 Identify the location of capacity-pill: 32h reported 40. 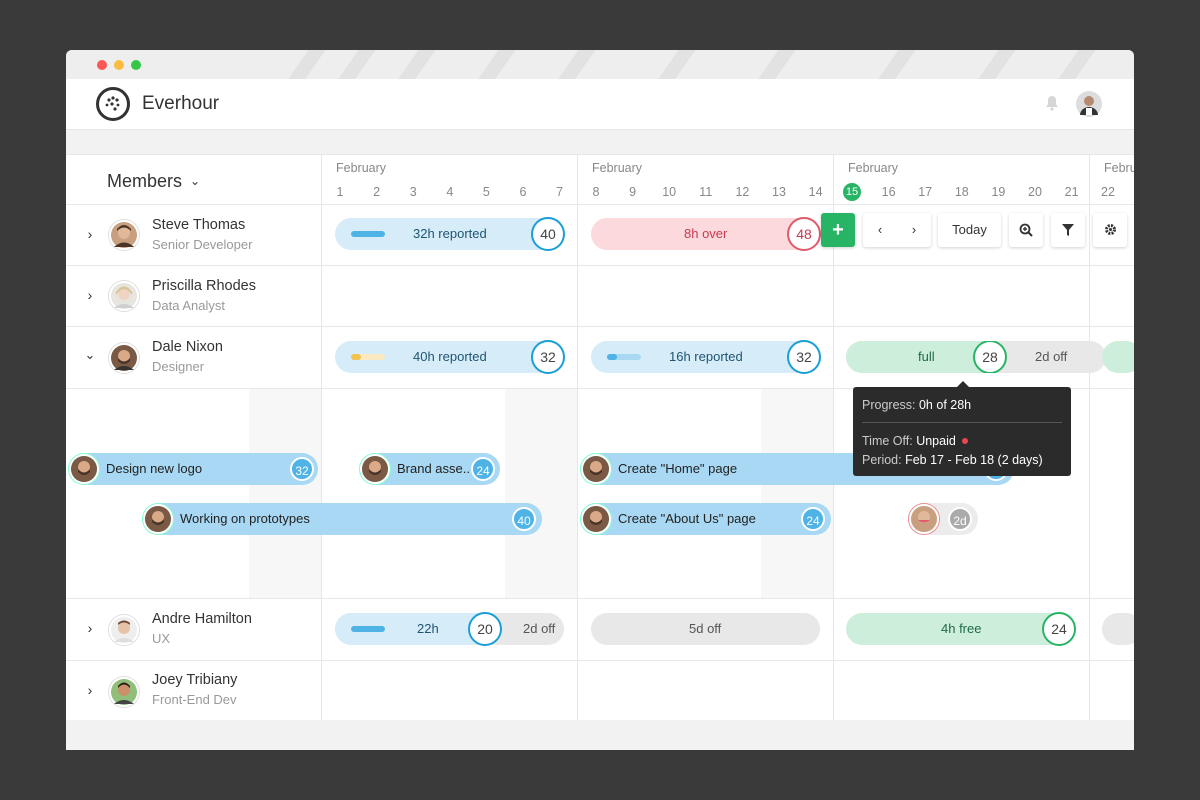
(450, 234).